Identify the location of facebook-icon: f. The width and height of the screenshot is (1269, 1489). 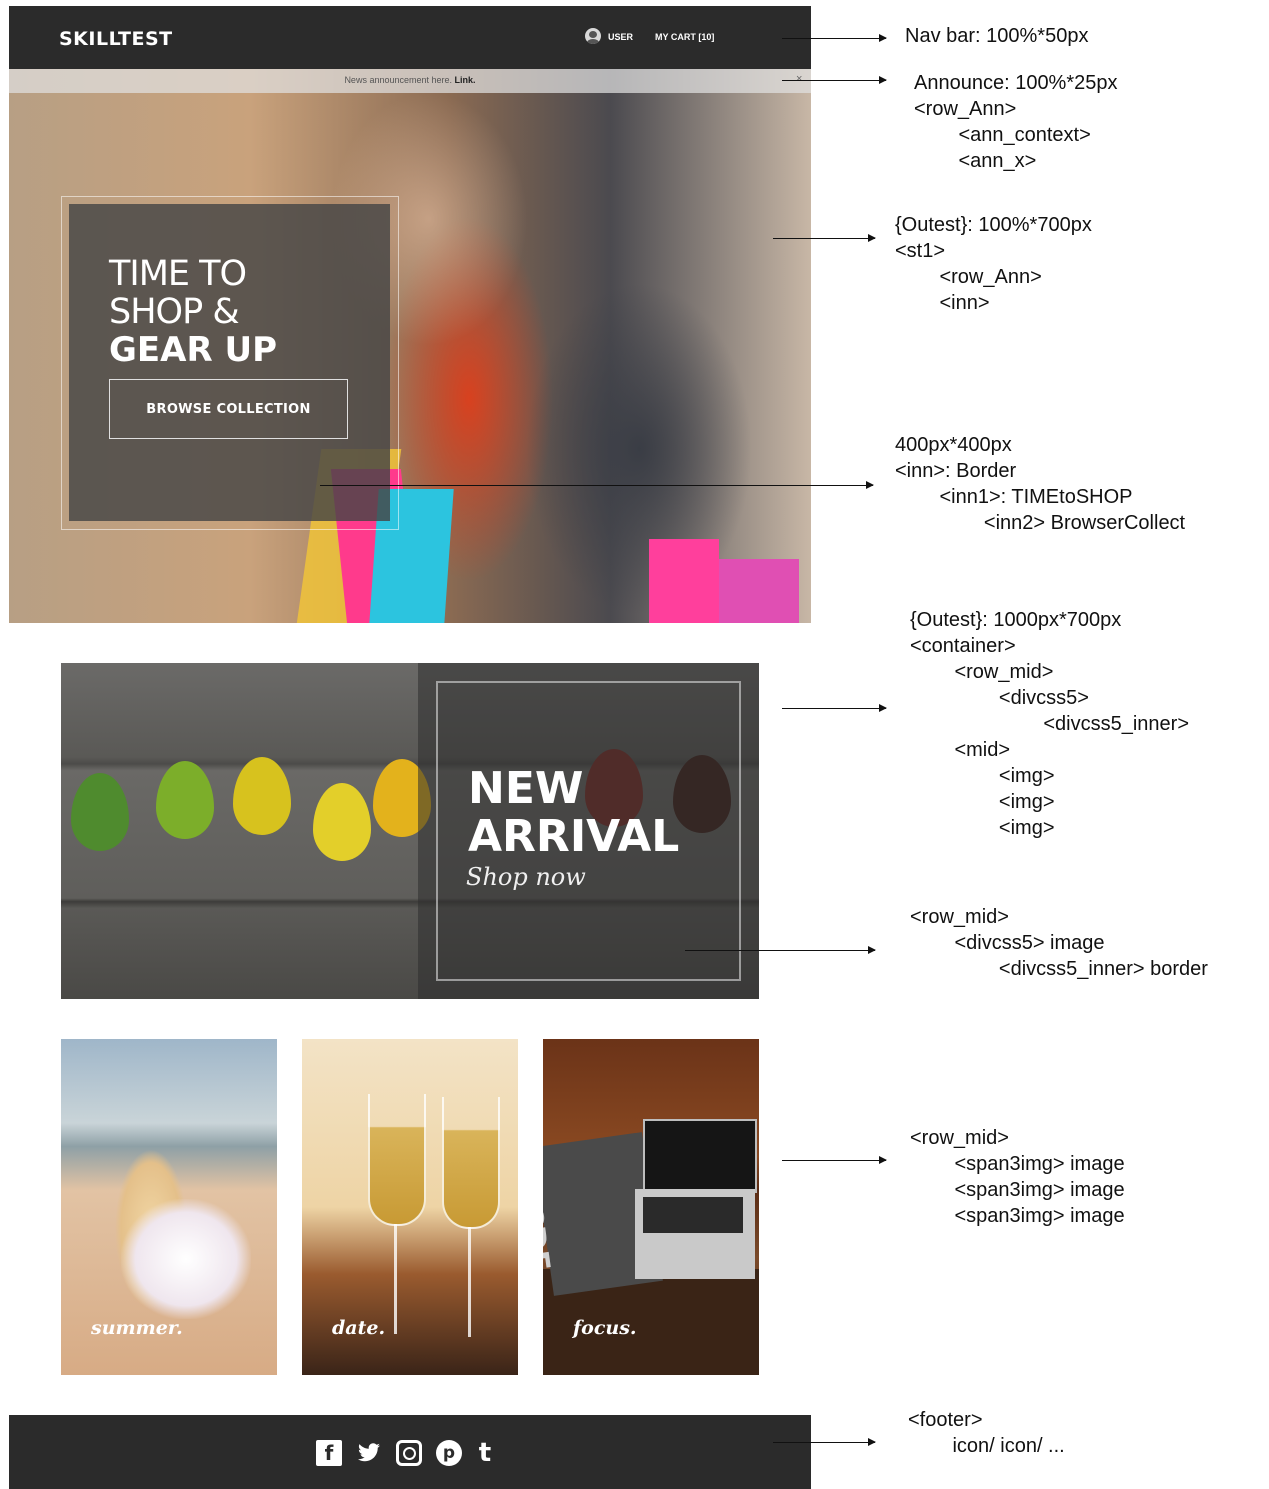
(329, 1453).